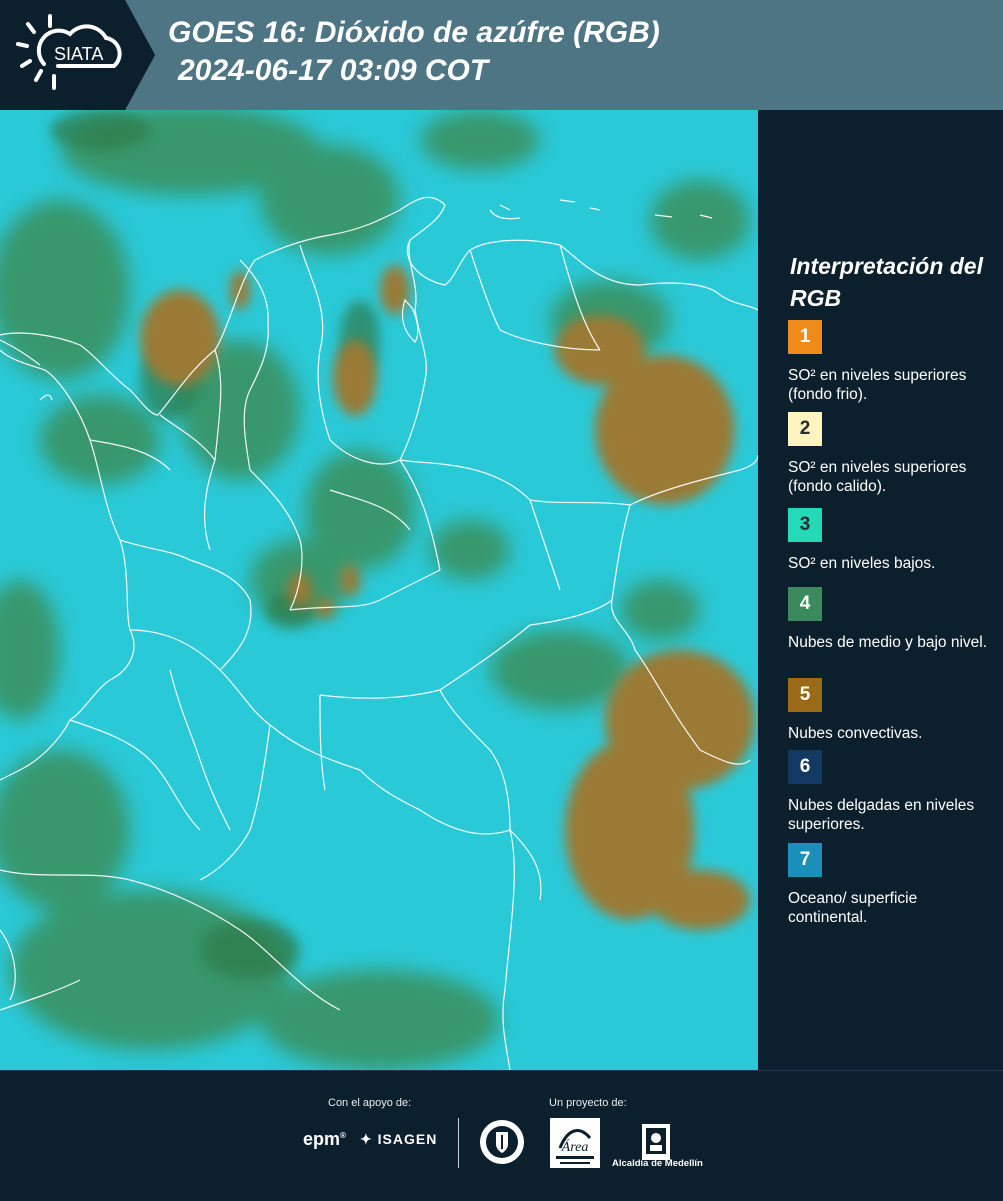  Describe the element at coordinates (805, 604) in the screenshot. I see `legend-swatch-4: 4` at that location.